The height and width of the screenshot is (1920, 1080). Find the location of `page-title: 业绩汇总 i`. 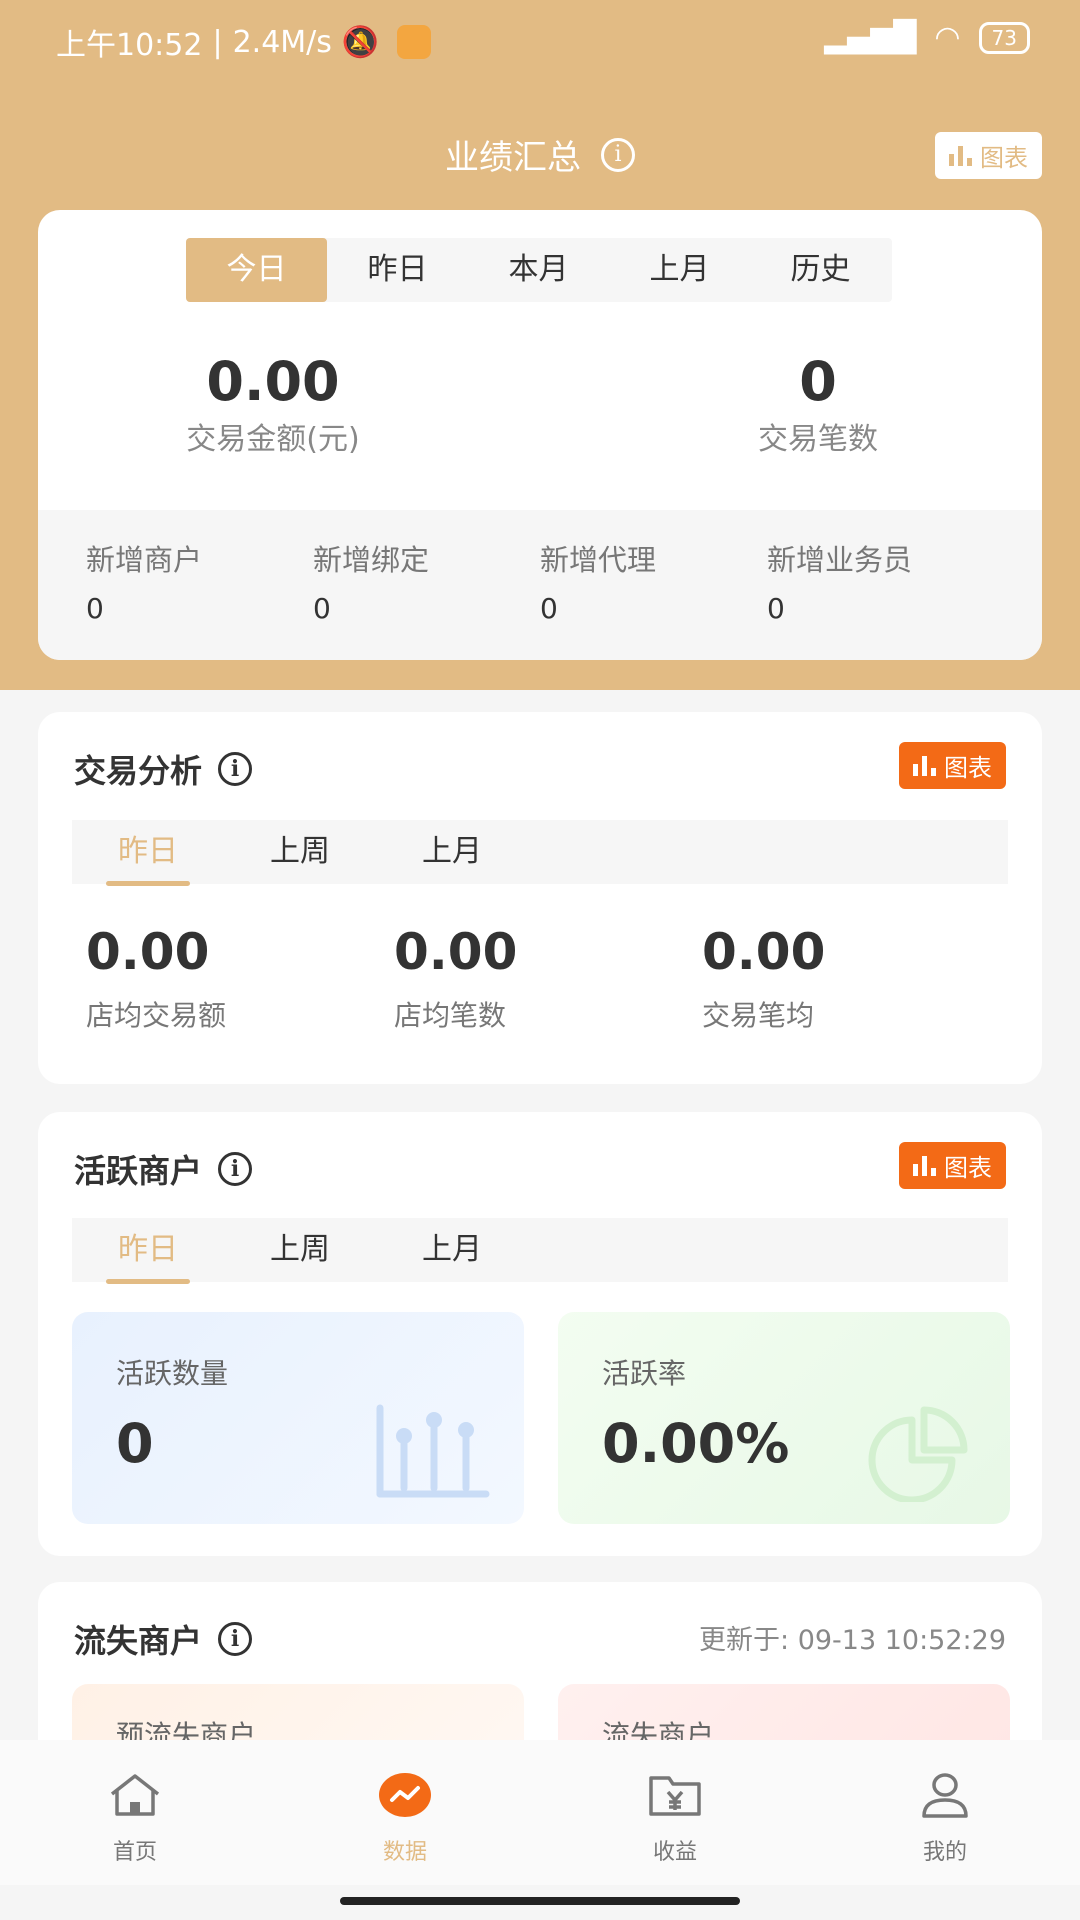

page-title: 业绩汇总 i is located at coordinates (540, 154).